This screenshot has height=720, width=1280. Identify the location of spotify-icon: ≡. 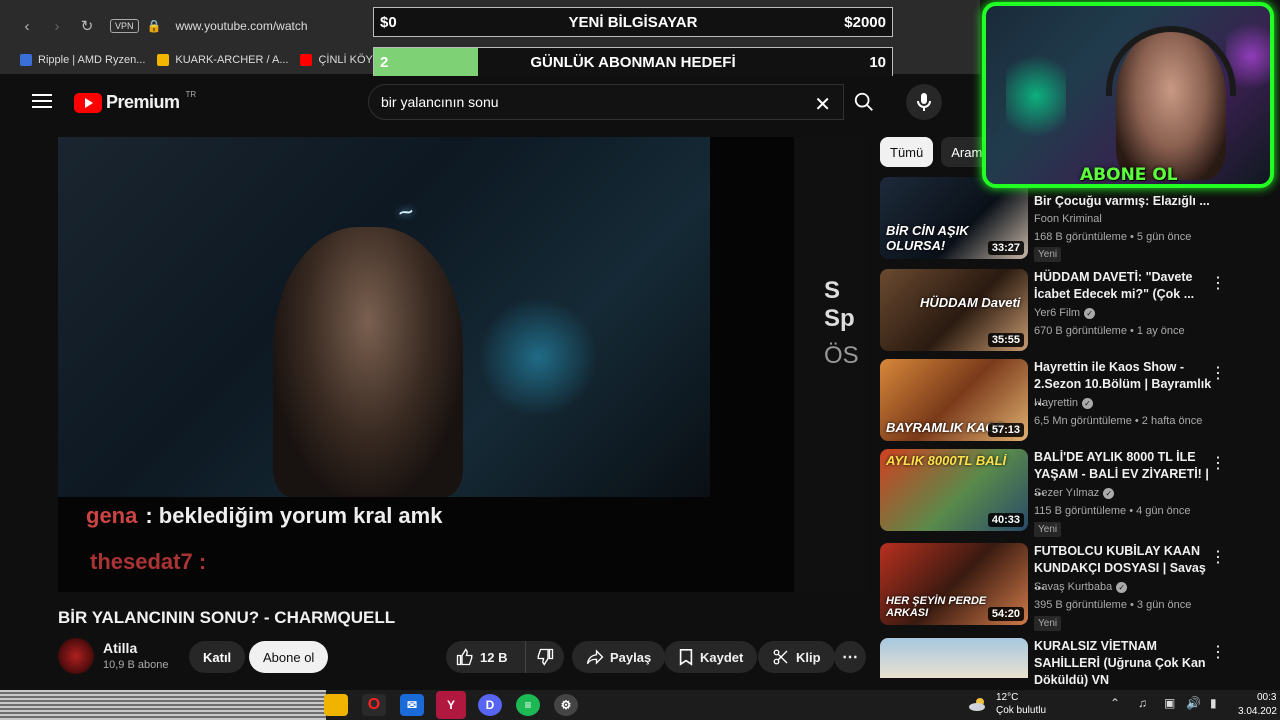
(528, 705).